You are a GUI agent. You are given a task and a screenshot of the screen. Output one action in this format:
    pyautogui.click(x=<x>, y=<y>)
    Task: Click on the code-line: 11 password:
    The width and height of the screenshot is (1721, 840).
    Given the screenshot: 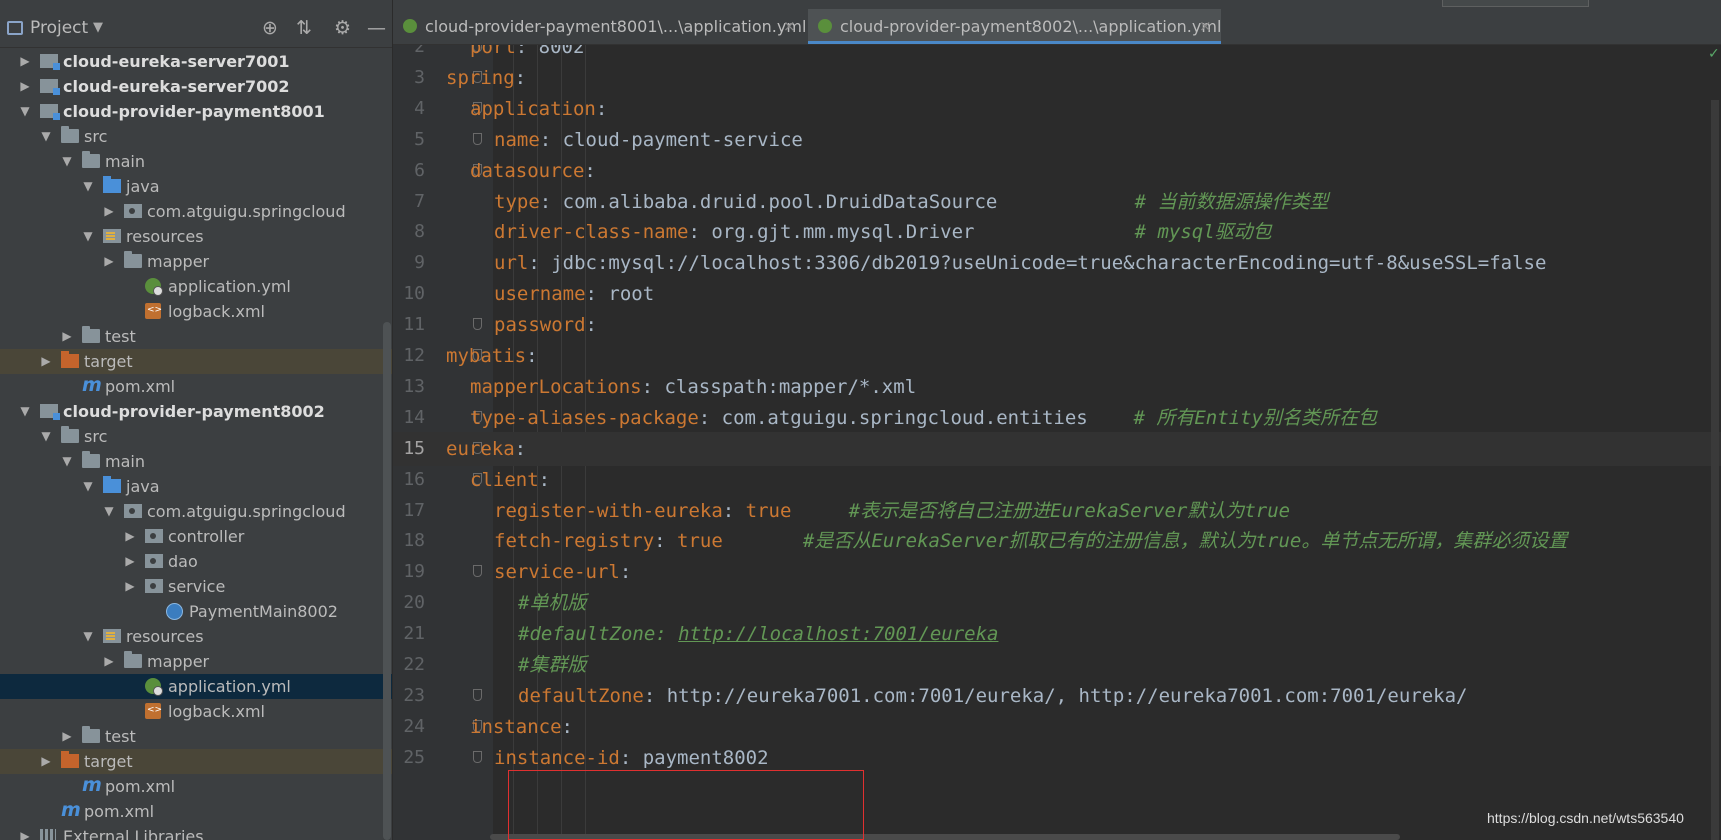 What is the action you would take?
    pyautogui.click(x=1057, y=325)
    